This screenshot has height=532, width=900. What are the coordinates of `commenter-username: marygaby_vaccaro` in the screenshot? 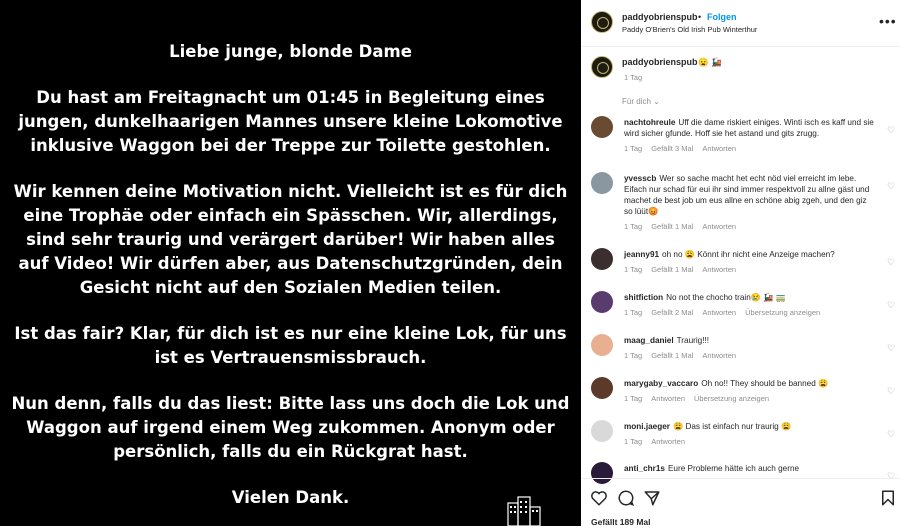 It's located at (661, 383).